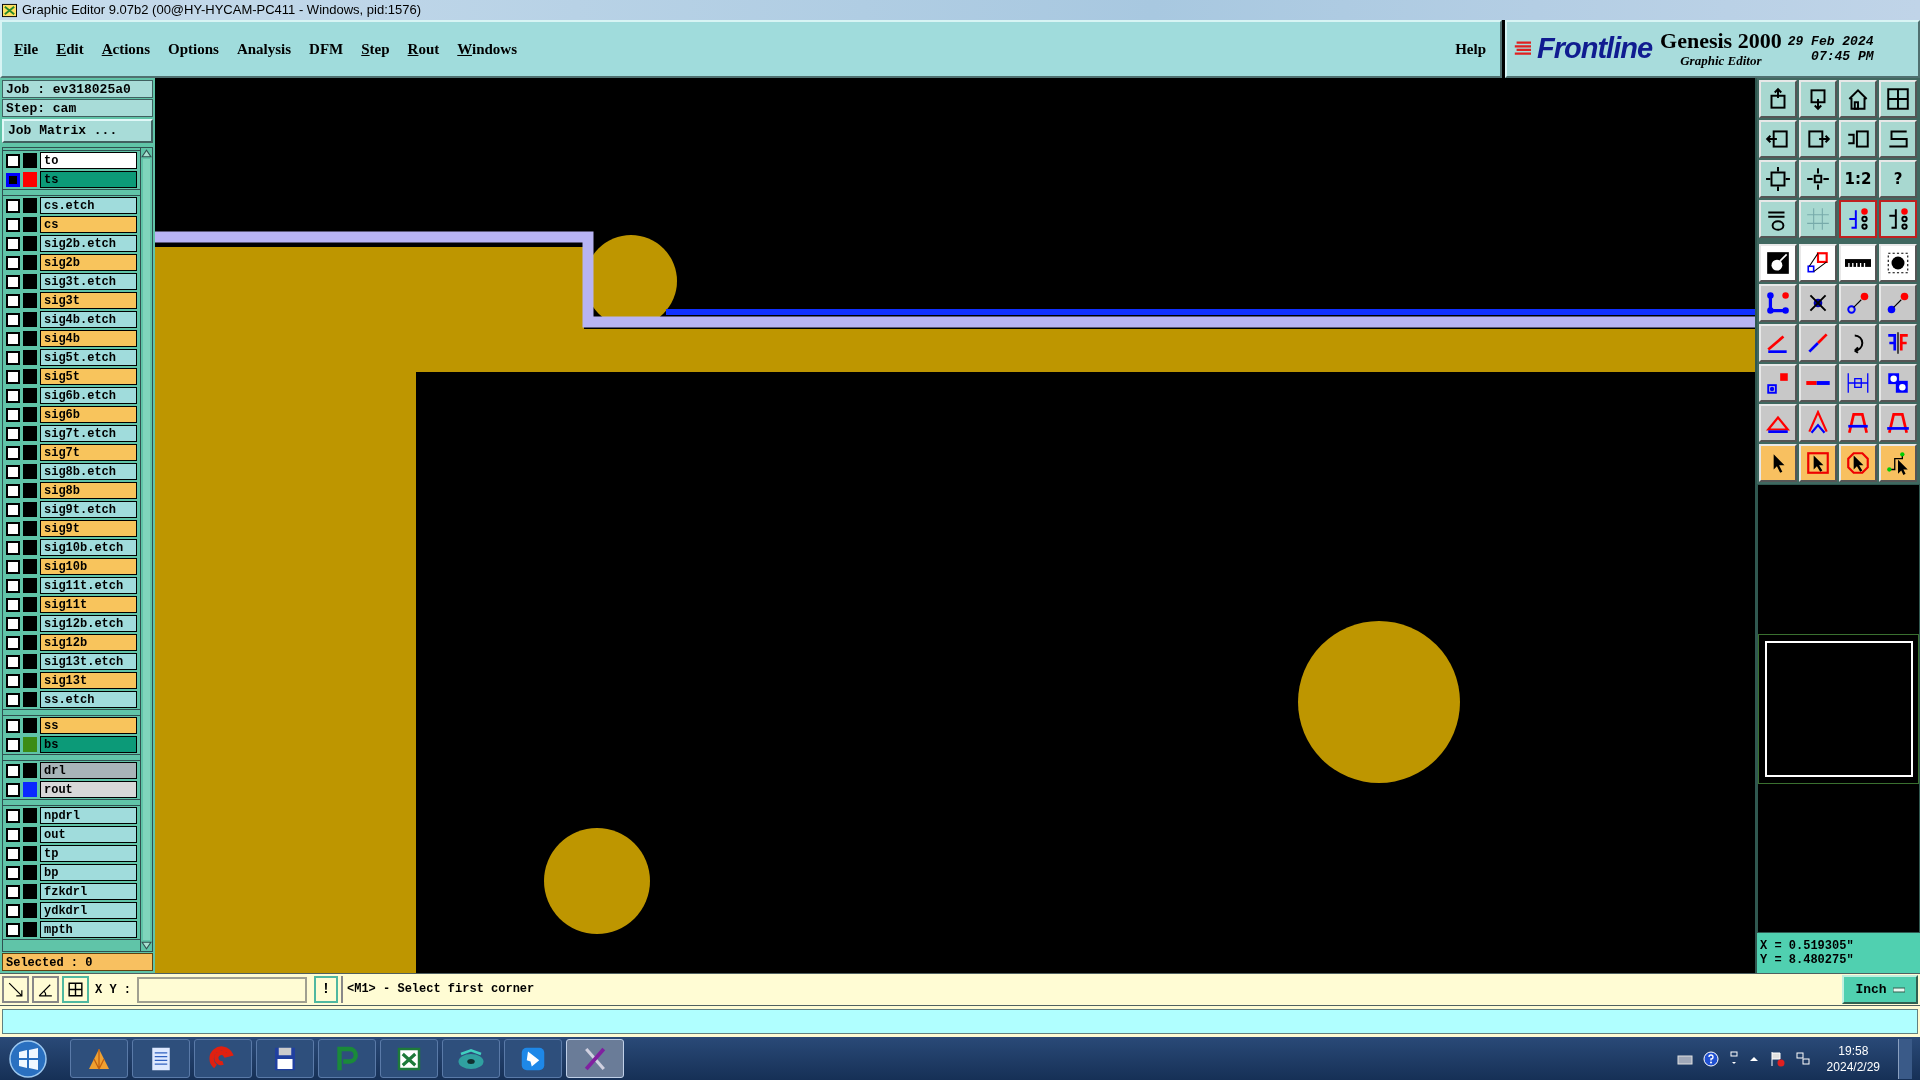  I want to click on layer-name: sig2b, so click(88, 262).